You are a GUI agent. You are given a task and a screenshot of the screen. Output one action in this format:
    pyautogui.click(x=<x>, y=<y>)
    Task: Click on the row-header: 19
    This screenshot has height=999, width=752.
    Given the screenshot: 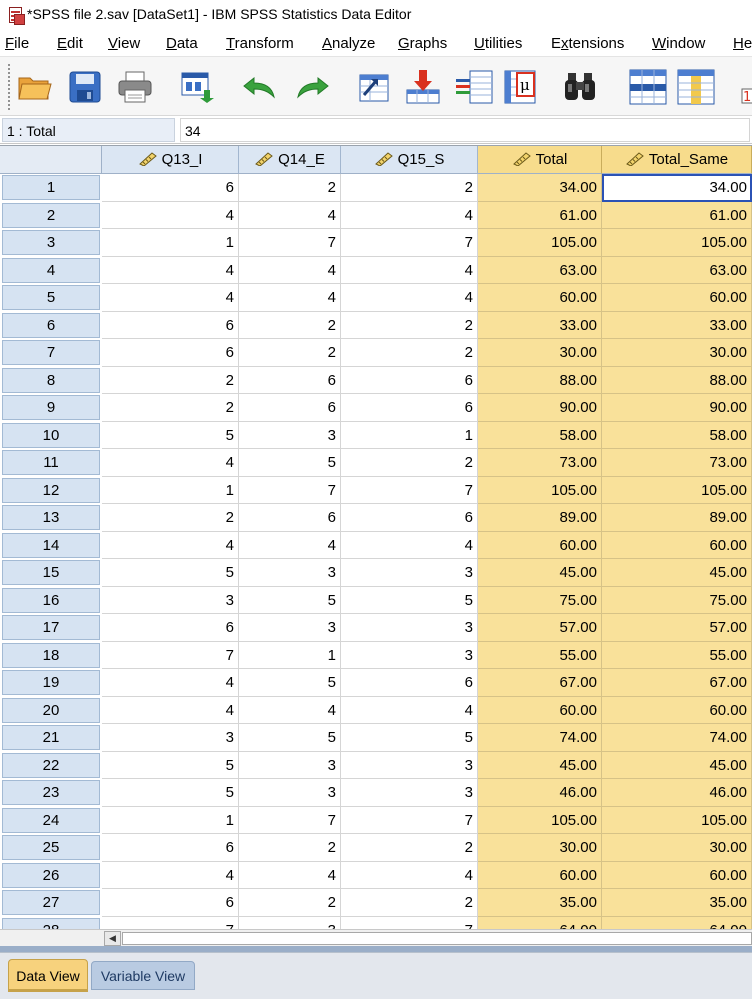 What is the action you would take?
    pyautogui.click(x=51, y=682)
    